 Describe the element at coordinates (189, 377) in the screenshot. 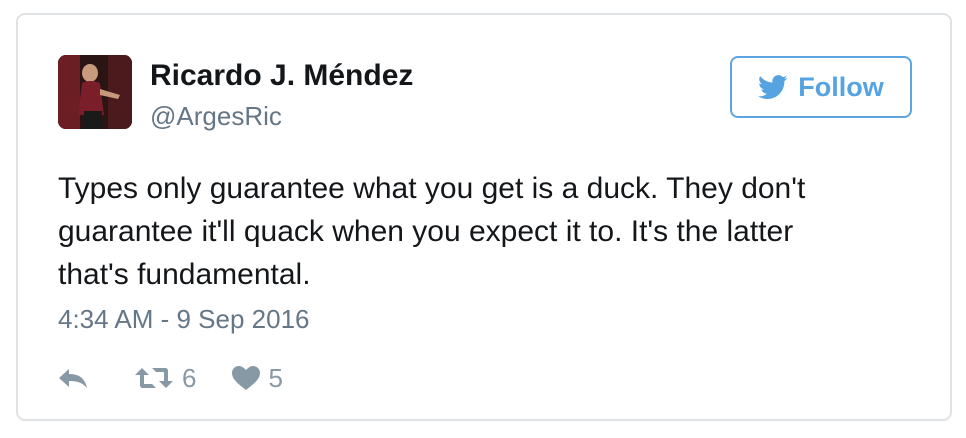

I see `retweet-count: 6` at that location.